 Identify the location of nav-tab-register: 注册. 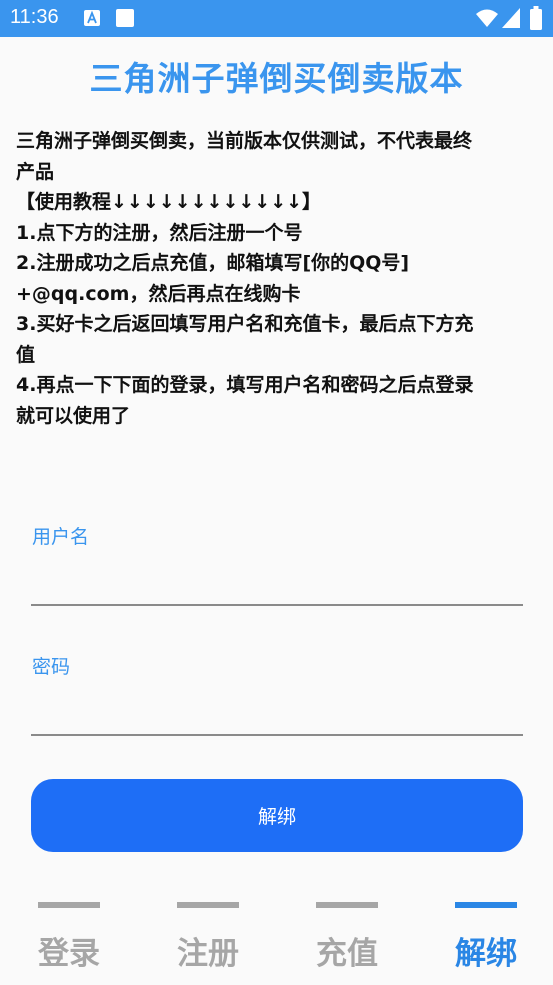
(208, 937).